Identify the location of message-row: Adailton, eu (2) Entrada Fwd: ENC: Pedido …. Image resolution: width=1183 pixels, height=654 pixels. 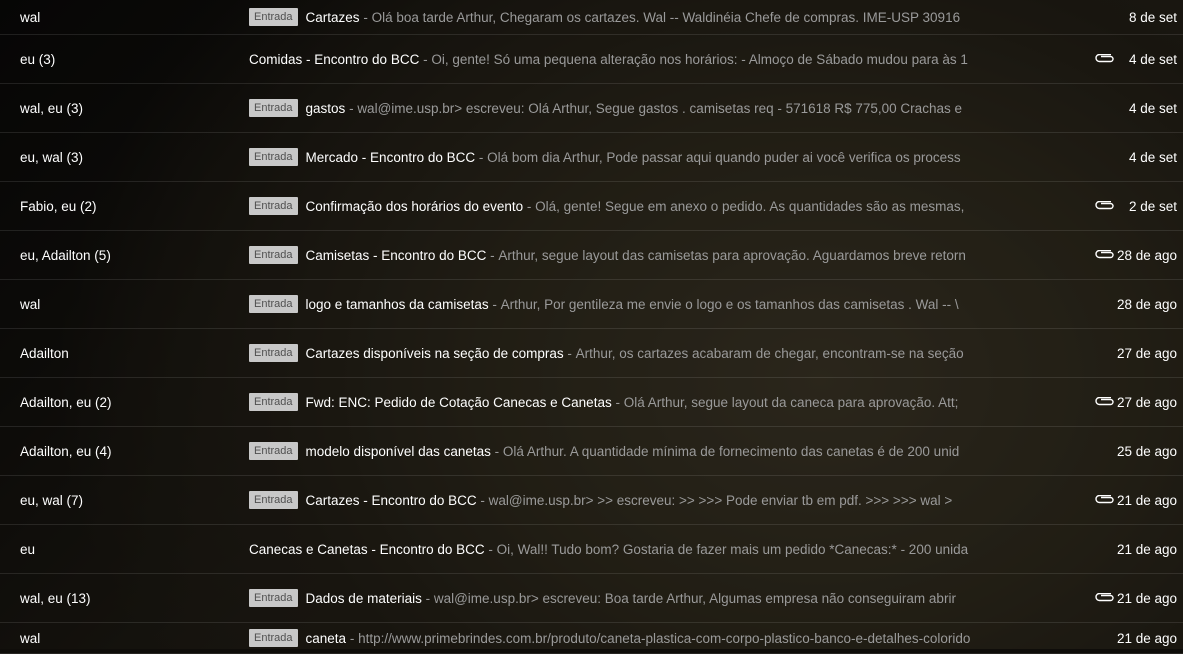
(591, 402).